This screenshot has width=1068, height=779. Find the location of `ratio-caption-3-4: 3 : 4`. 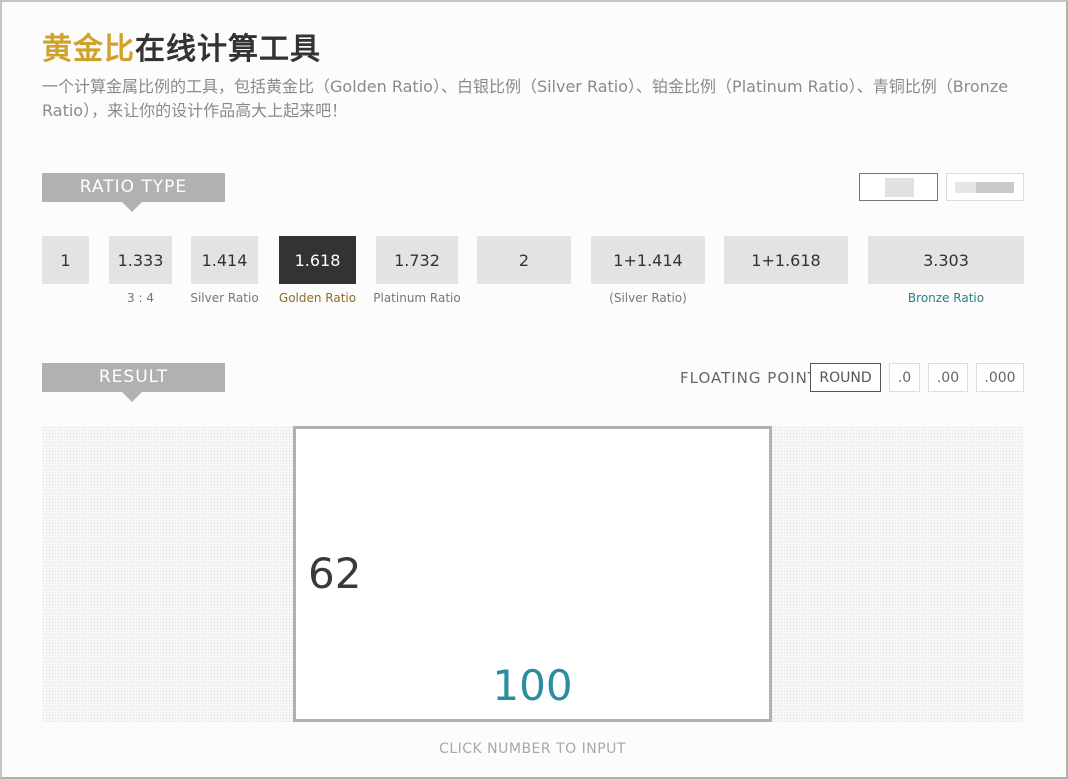

ratio-caption-3-4: 3 : 4 is located at coordinates (140, 298).